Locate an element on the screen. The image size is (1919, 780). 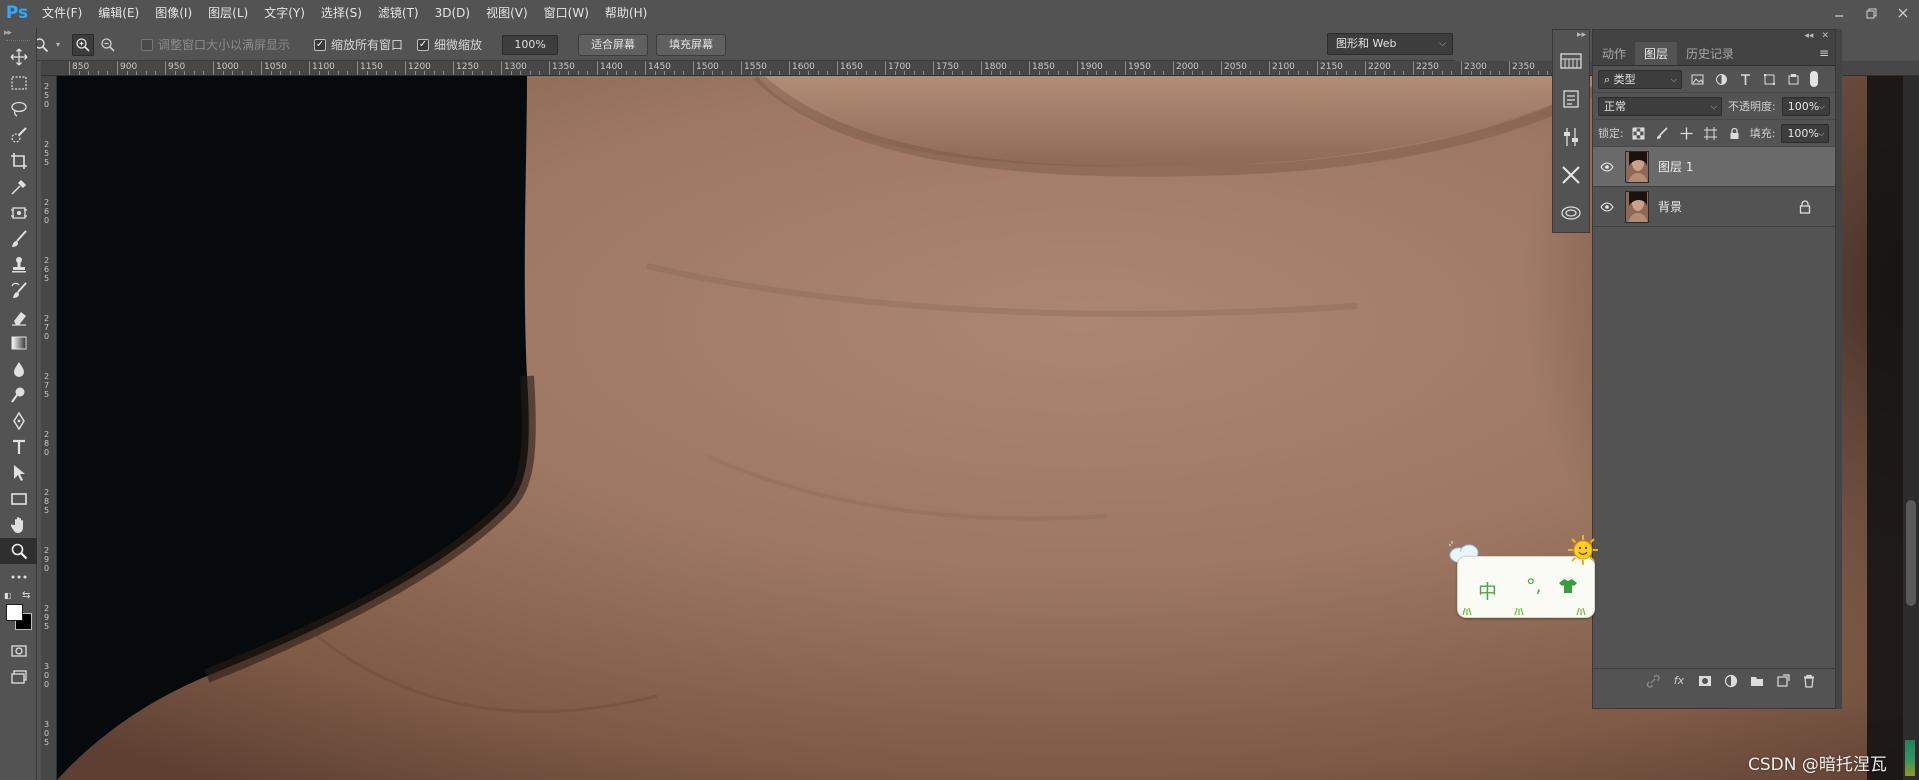
zoom-icon is located at coordinates (18, 551).